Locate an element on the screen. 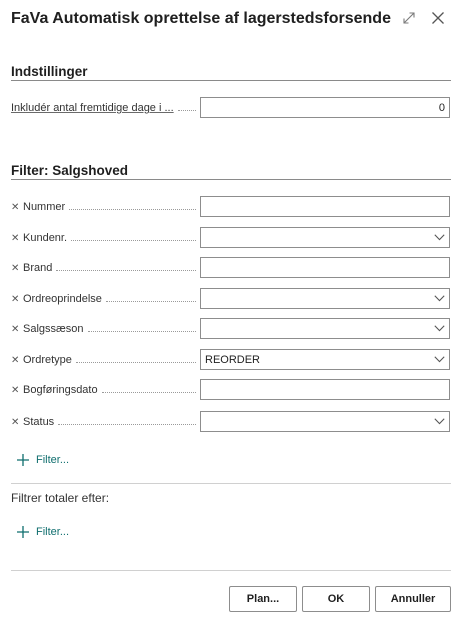  filter-section-title: Filter: Salgshoved is located at coordinates (70, 170).